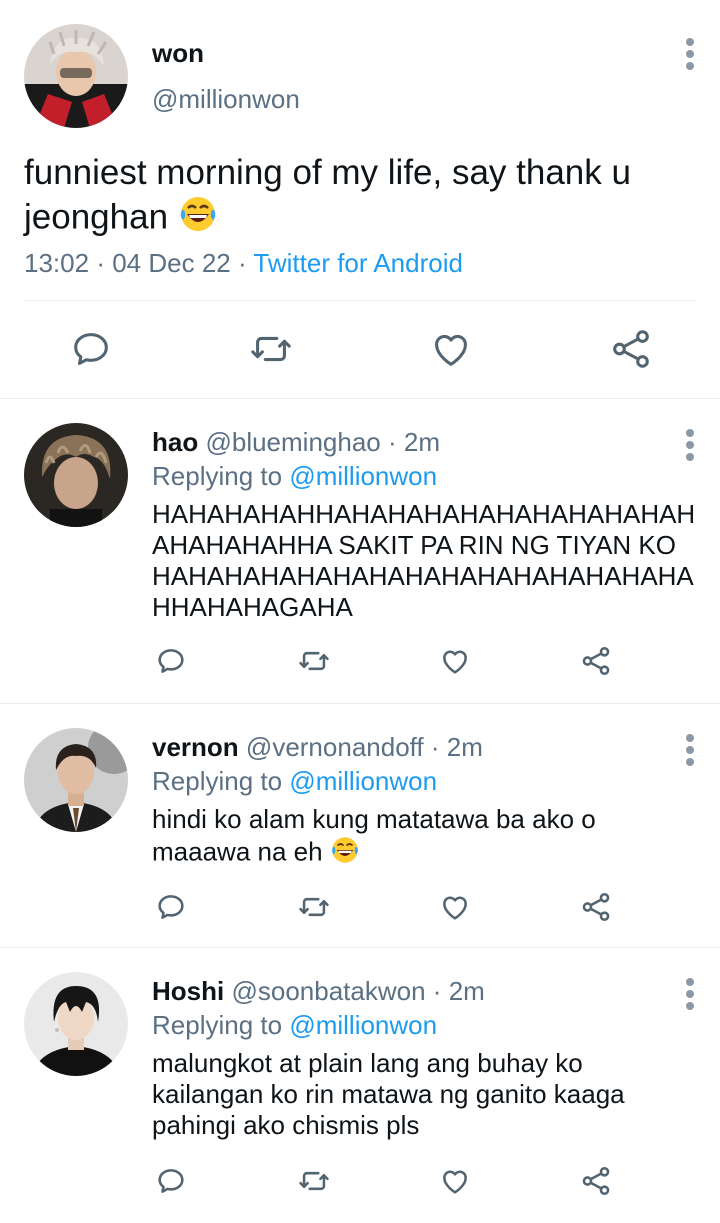  Describe the element at coordinates (226, 99) in the screenshot. I see `author-handle: @millionwon` at that location.